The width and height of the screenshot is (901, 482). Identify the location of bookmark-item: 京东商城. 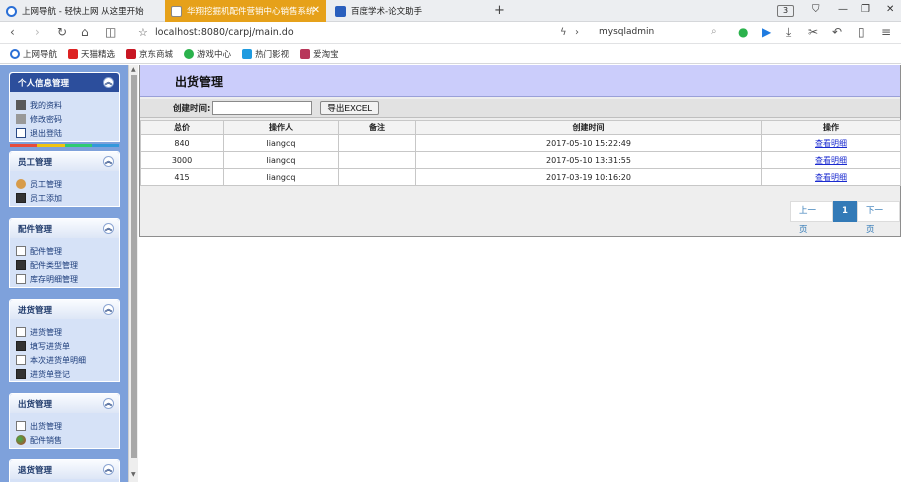
(149, 54).